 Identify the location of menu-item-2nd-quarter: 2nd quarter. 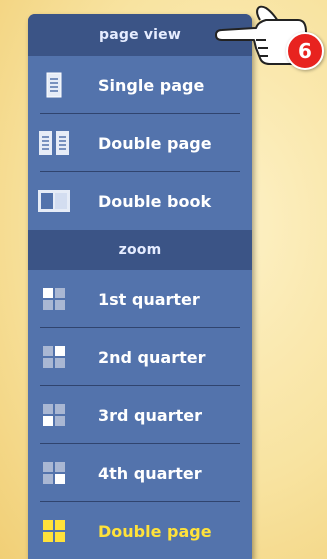
(140, 357).